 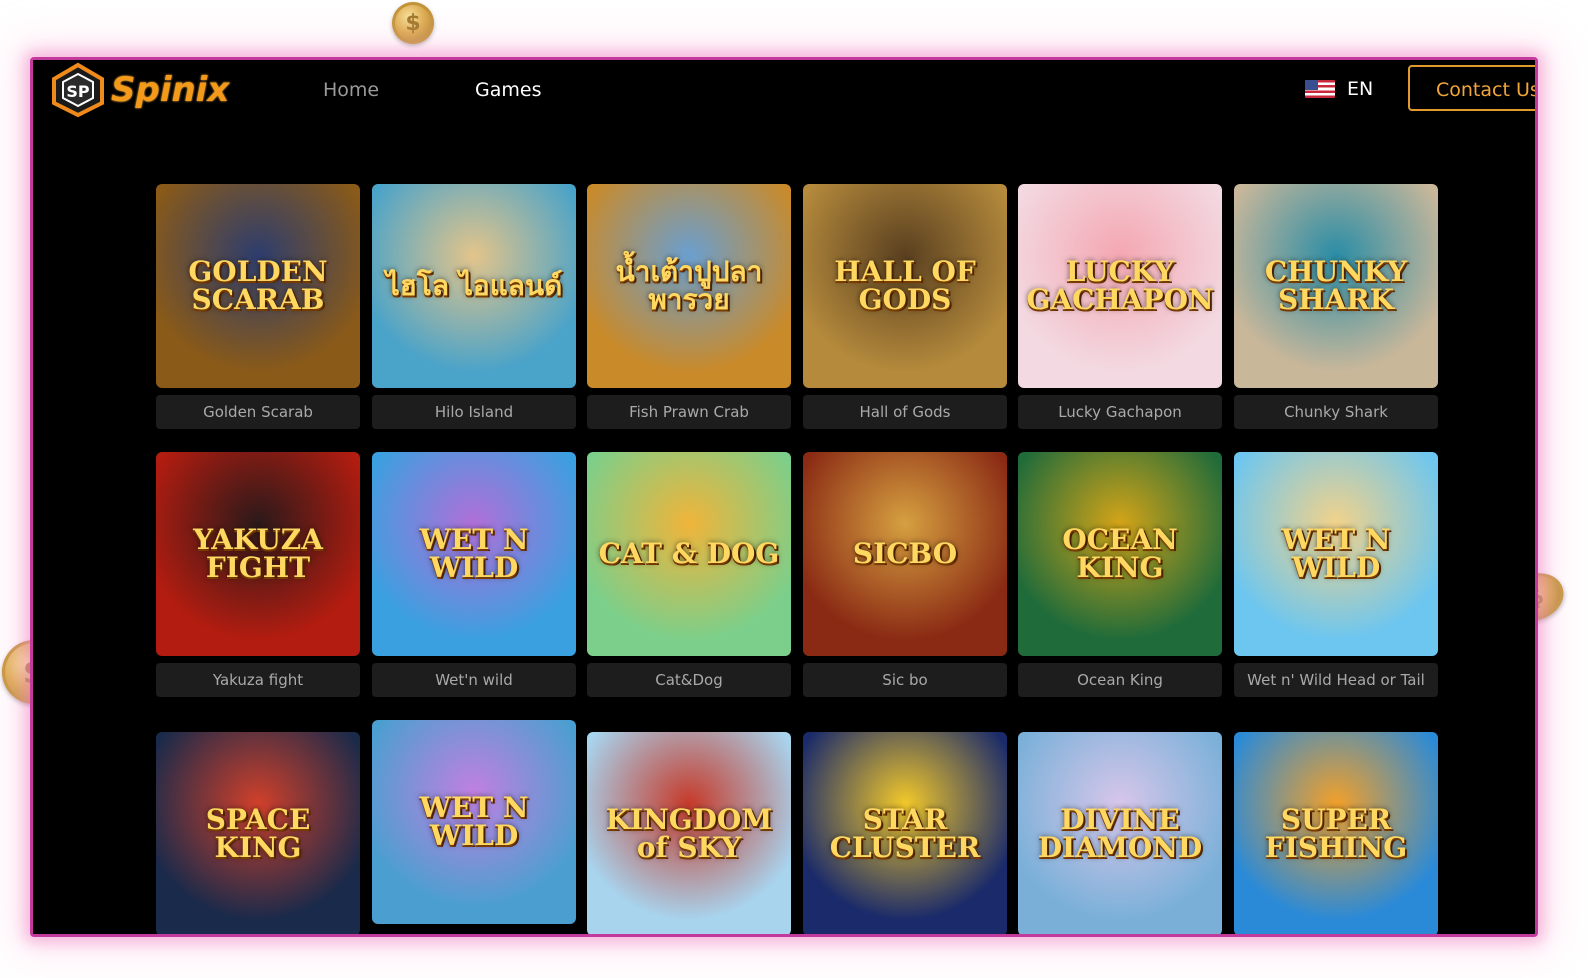 I want to click on game-logo-text: HALL OF GODS, so click(x=905, y=285).